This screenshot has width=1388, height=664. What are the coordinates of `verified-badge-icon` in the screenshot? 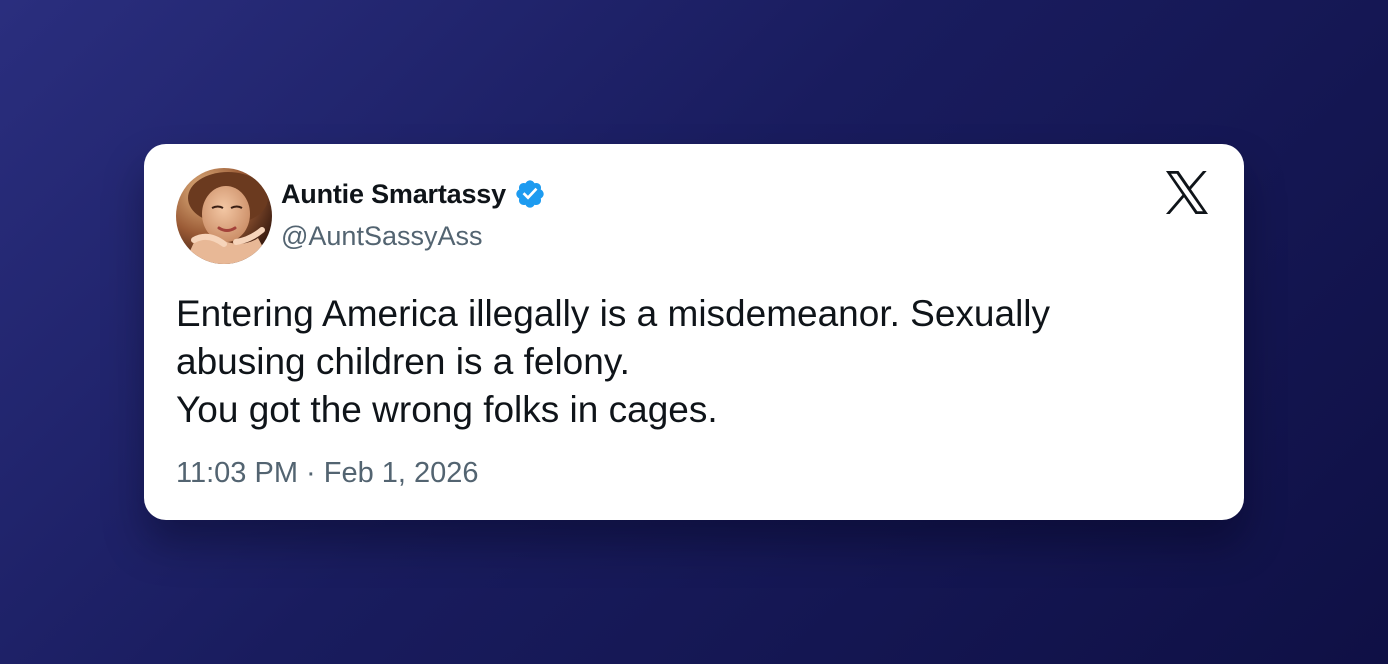 It's located at (530, 194).